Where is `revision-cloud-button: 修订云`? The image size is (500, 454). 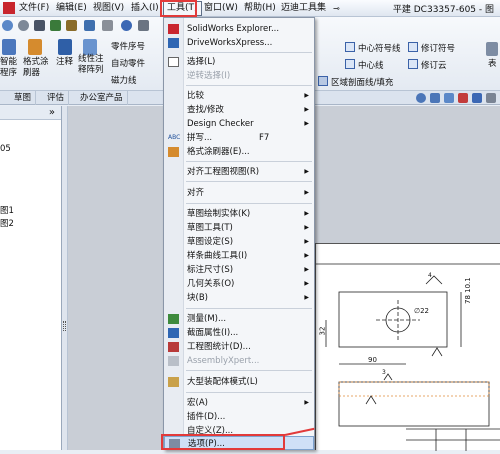 revision-cloud-button: 修订云 is located at coordinates (427, 65).